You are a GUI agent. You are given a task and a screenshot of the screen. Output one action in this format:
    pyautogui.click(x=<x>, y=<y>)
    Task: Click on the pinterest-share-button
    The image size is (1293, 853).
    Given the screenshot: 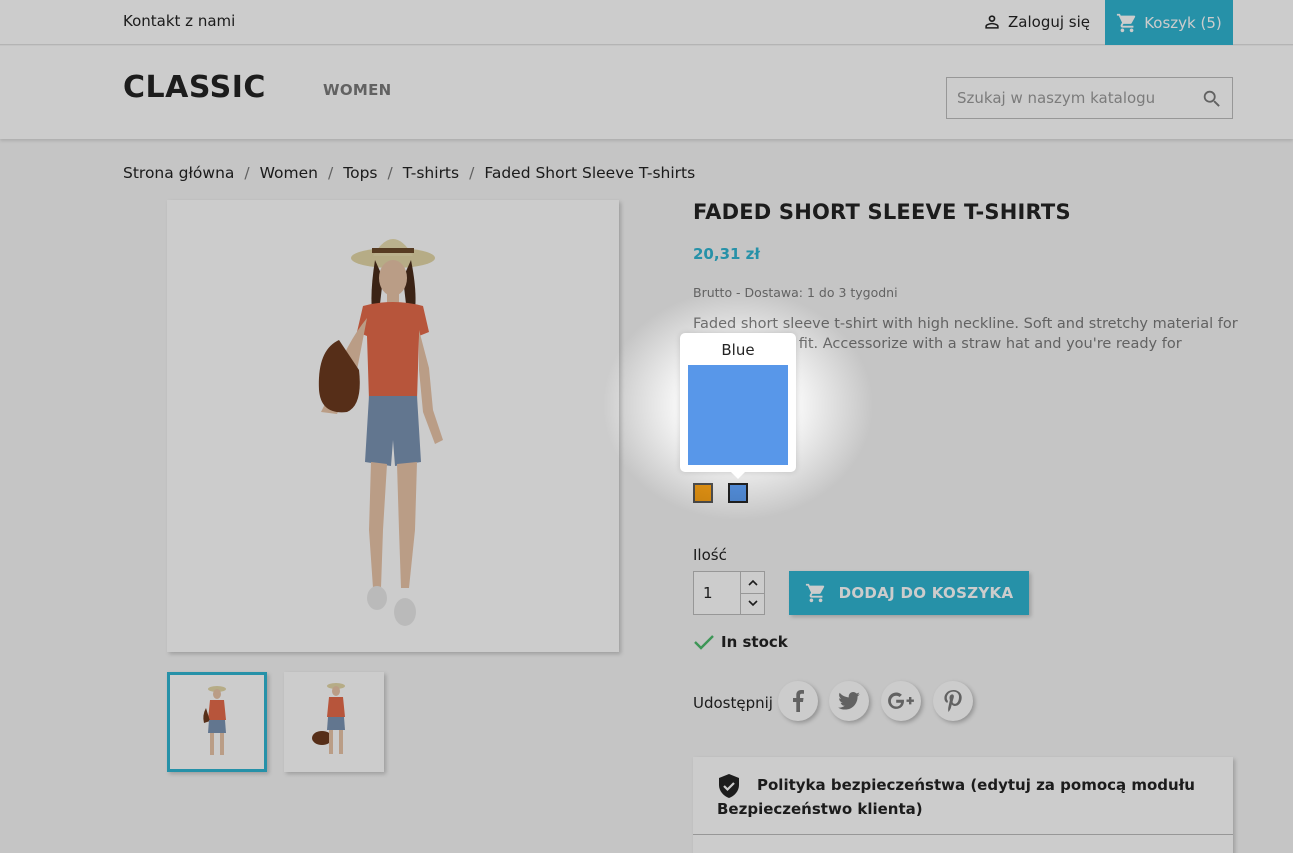 What is the action you would take?
    pyautogui.click(x=953, y=701)
    